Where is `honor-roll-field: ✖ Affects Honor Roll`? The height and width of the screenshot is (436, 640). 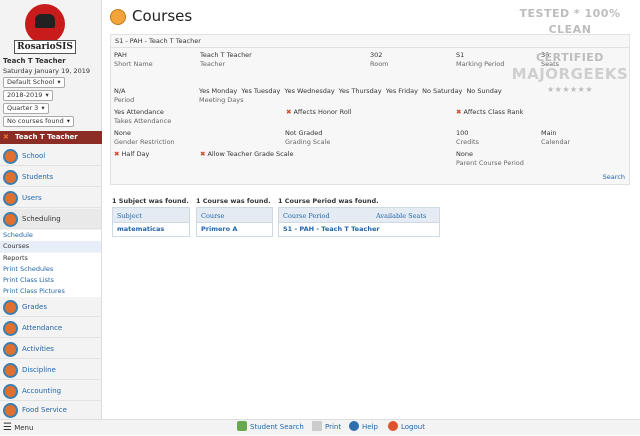 honor-roll-field: ✖ Affects Honor Roll is located at coordinates (319, 112).